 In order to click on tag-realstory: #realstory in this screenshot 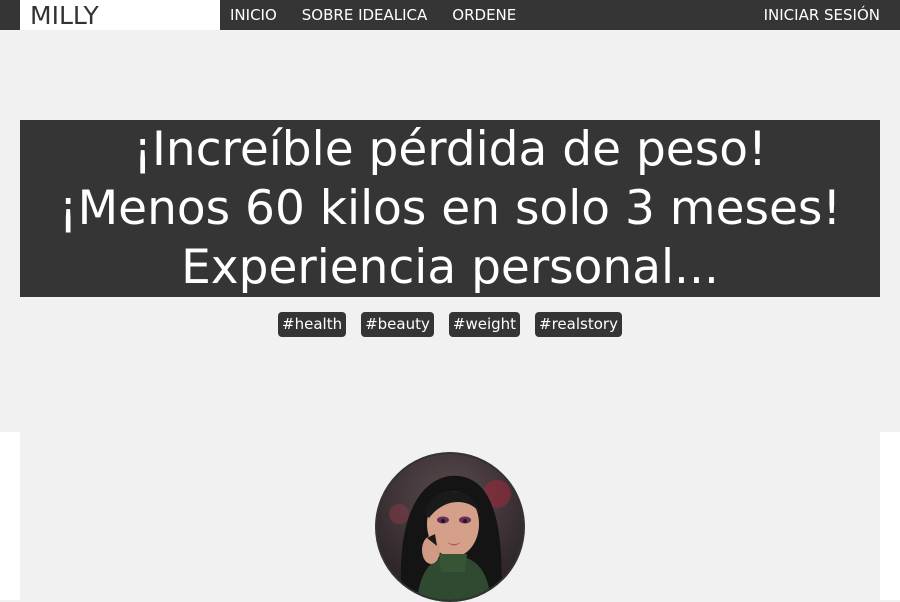, I will do `click(578, 324)`.